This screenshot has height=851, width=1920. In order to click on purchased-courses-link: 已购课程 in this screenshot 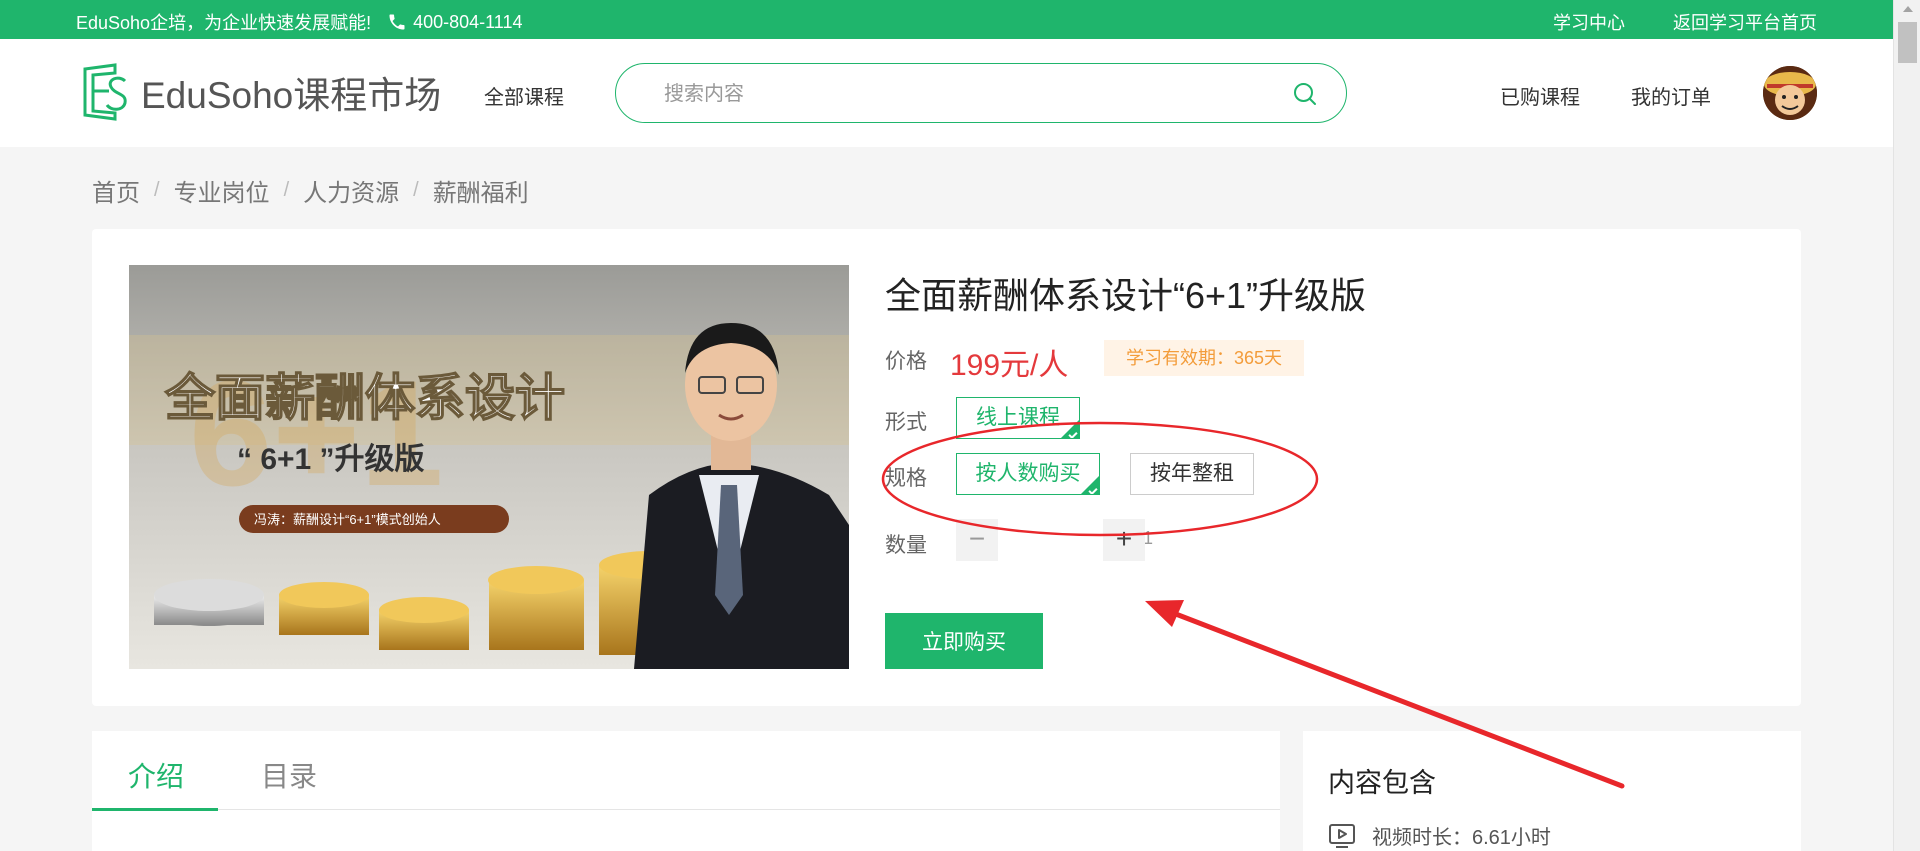, I will do `click(1540, 95)`.